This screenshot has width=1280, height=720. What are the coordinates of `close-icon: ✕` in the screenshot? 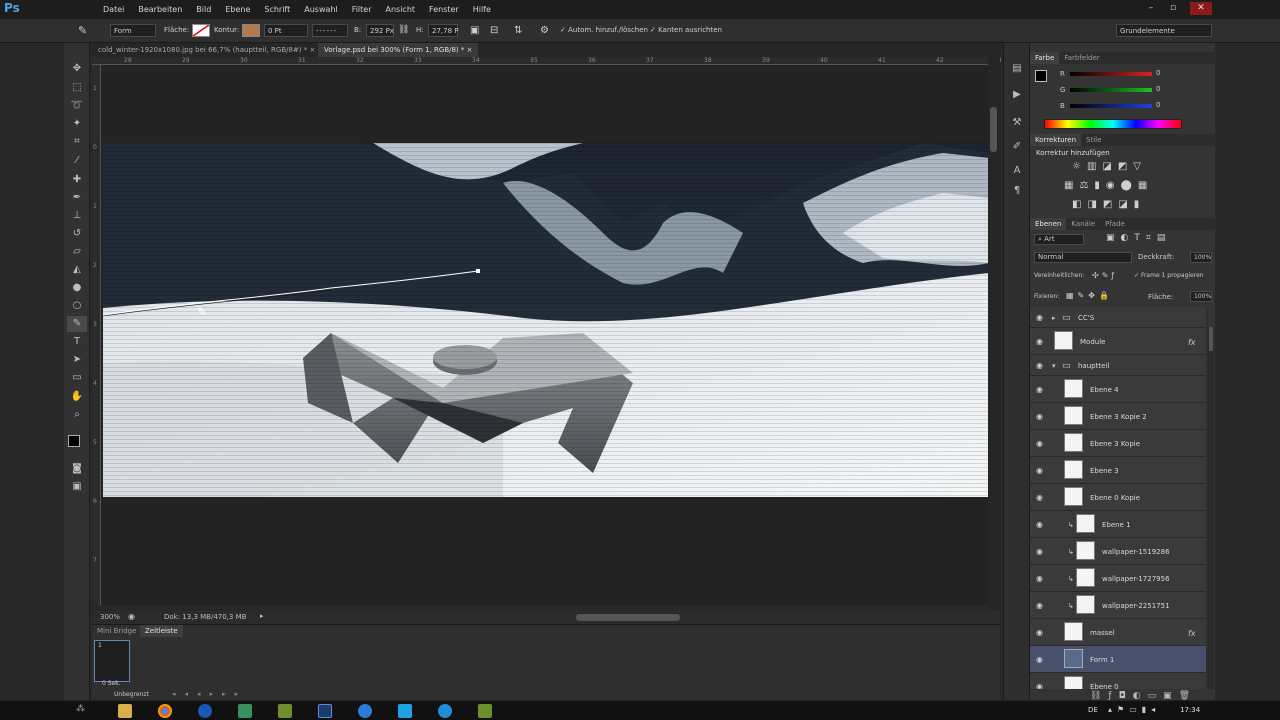 It's located at (1201, 8).